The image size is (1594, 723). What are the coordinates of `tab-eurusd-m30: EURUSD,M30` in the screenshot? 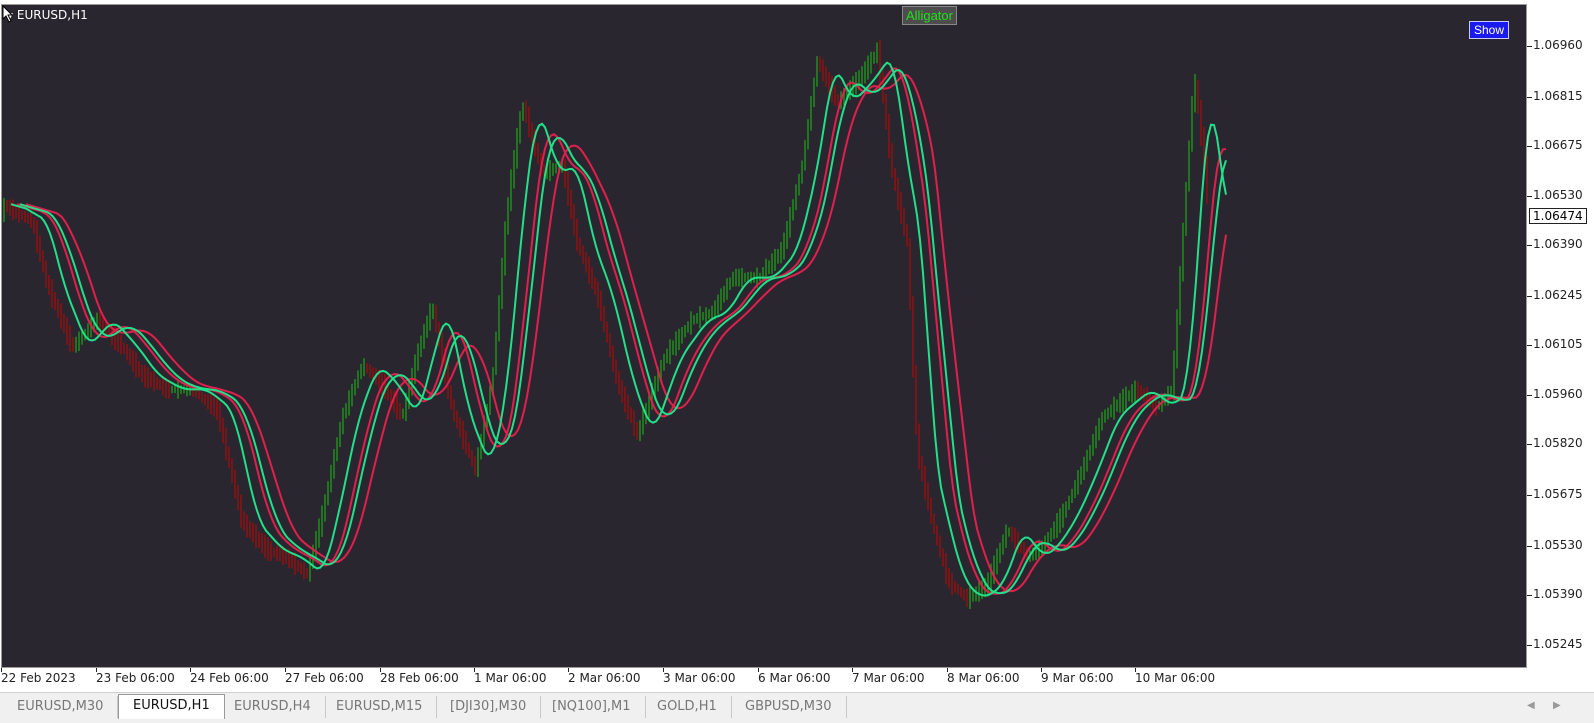 It's located at (61, 707).